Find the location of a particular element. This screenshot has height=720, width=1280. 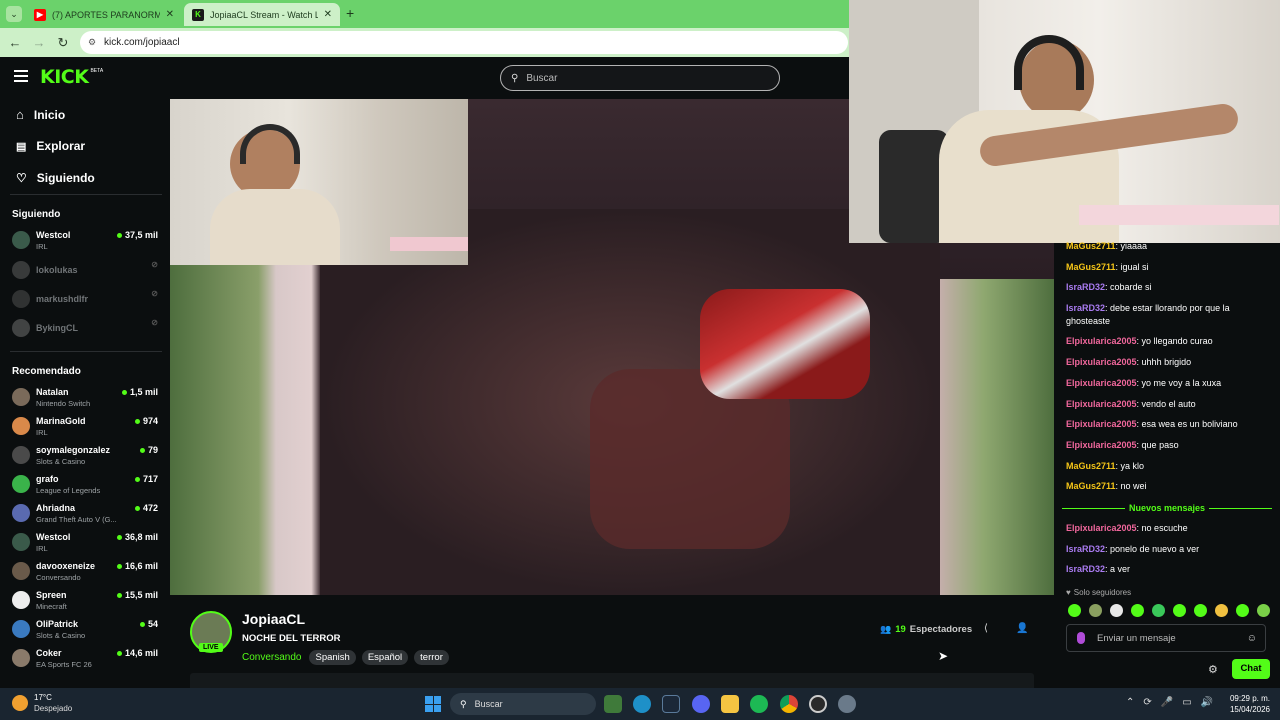

channel-name: markushdlfr is located at coordinates (62, 299).